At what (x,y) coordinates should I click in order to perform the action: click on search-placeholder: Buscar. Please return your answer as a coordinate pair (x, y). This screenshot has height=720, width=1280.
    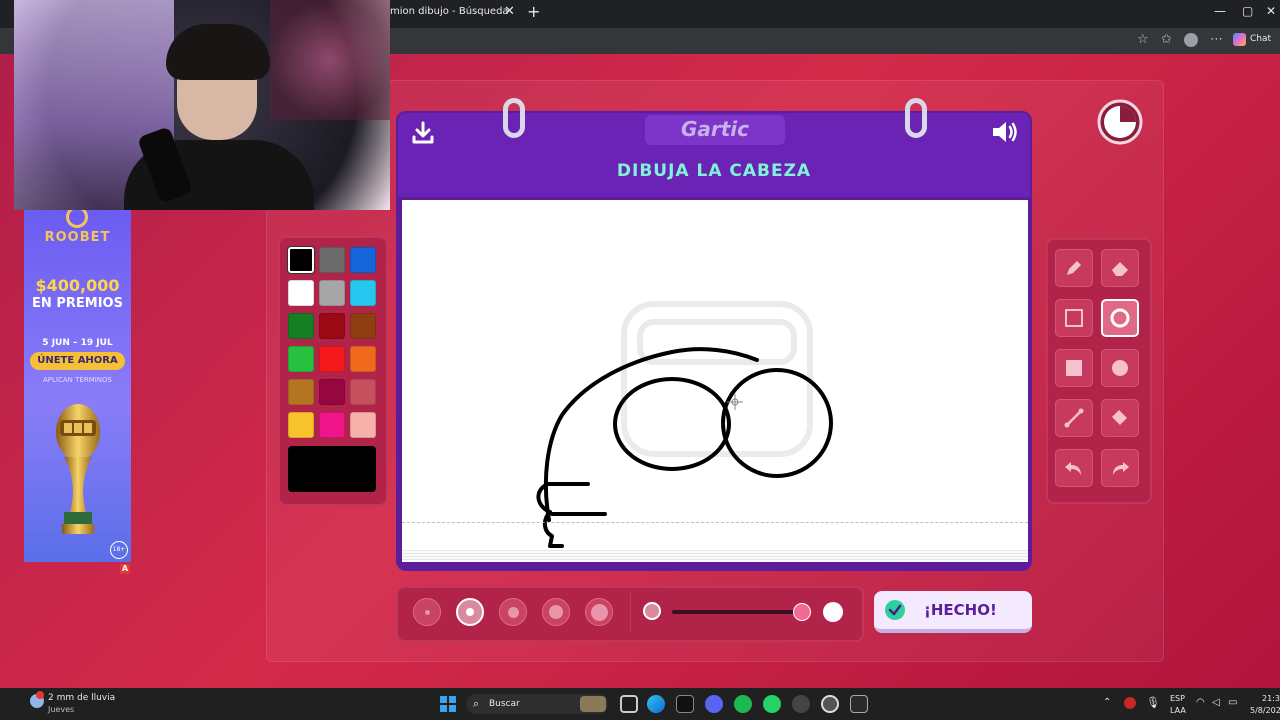
    Looking at the image, I should click on (504, 704).